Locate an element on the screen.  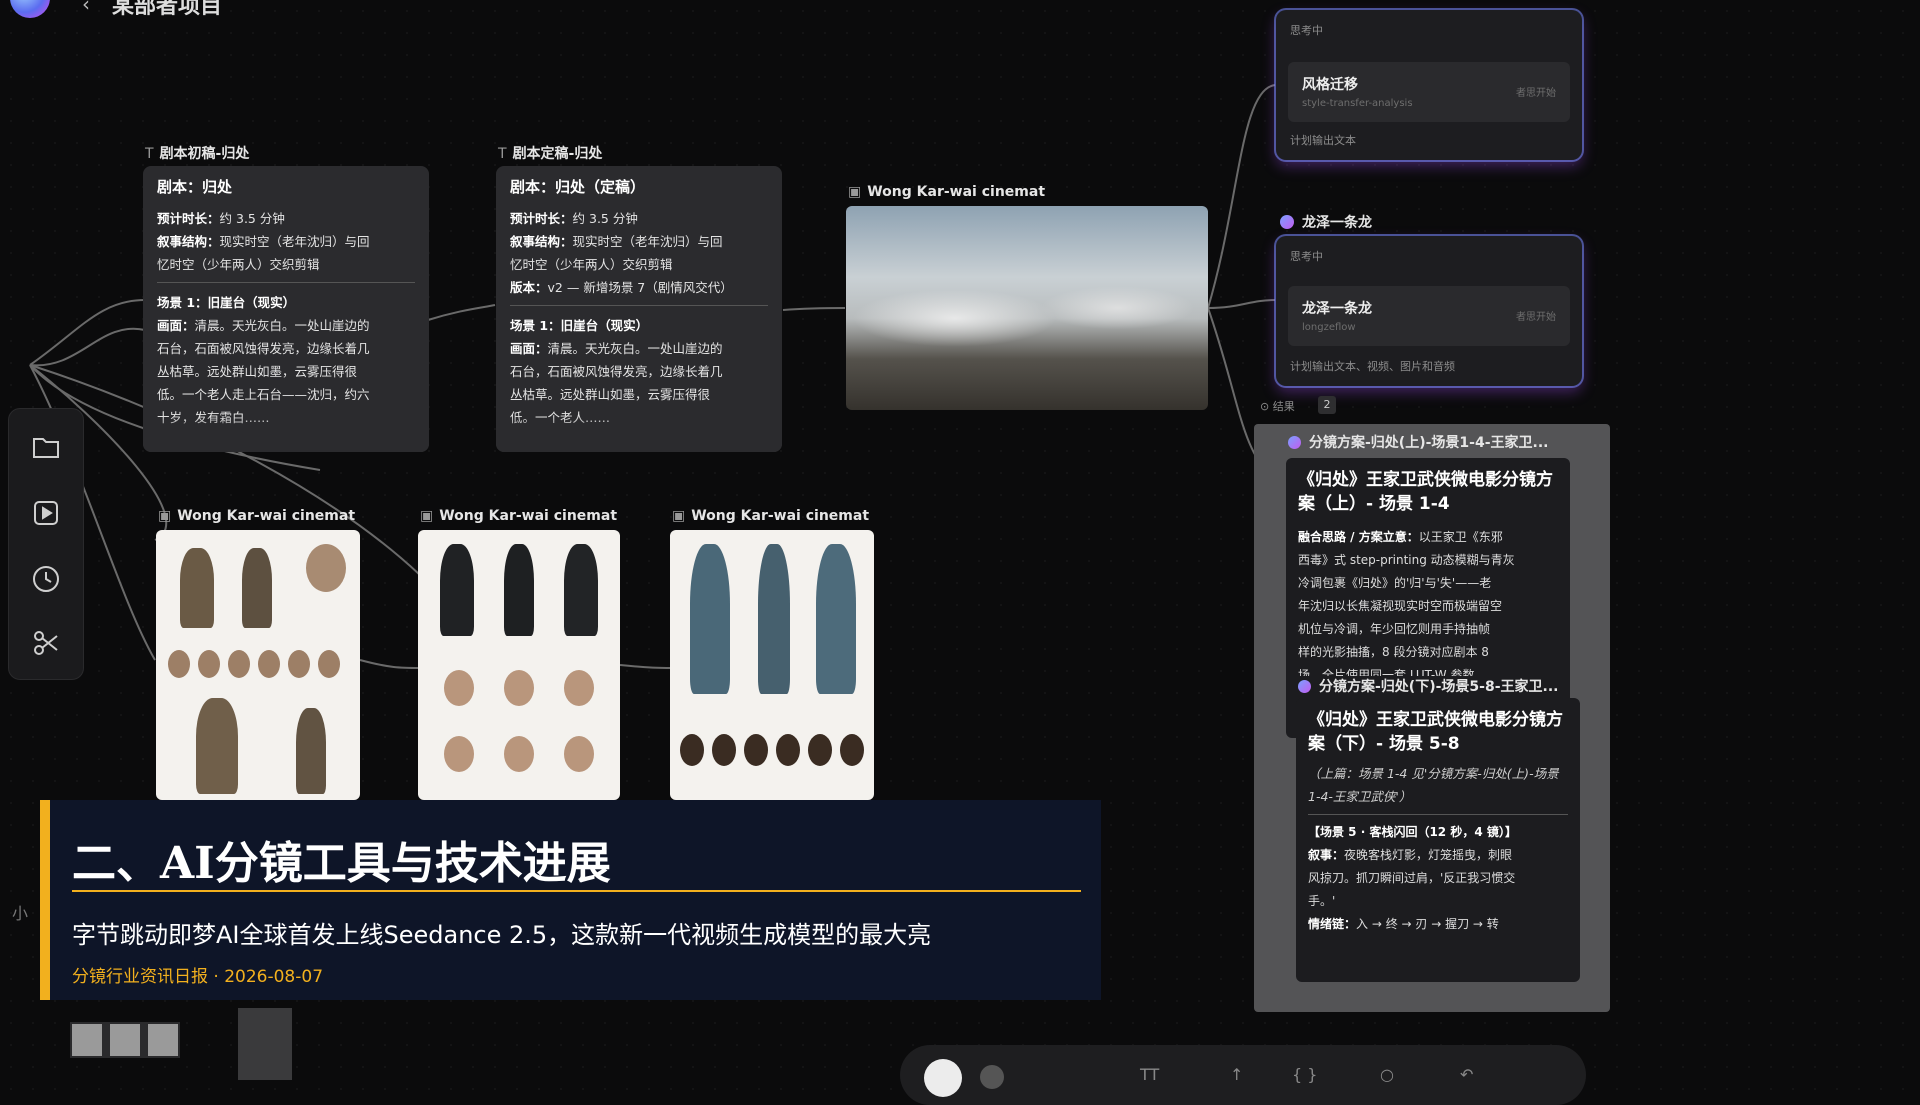
undo-icon: ↶ is located at coordinates (1466, 1074).